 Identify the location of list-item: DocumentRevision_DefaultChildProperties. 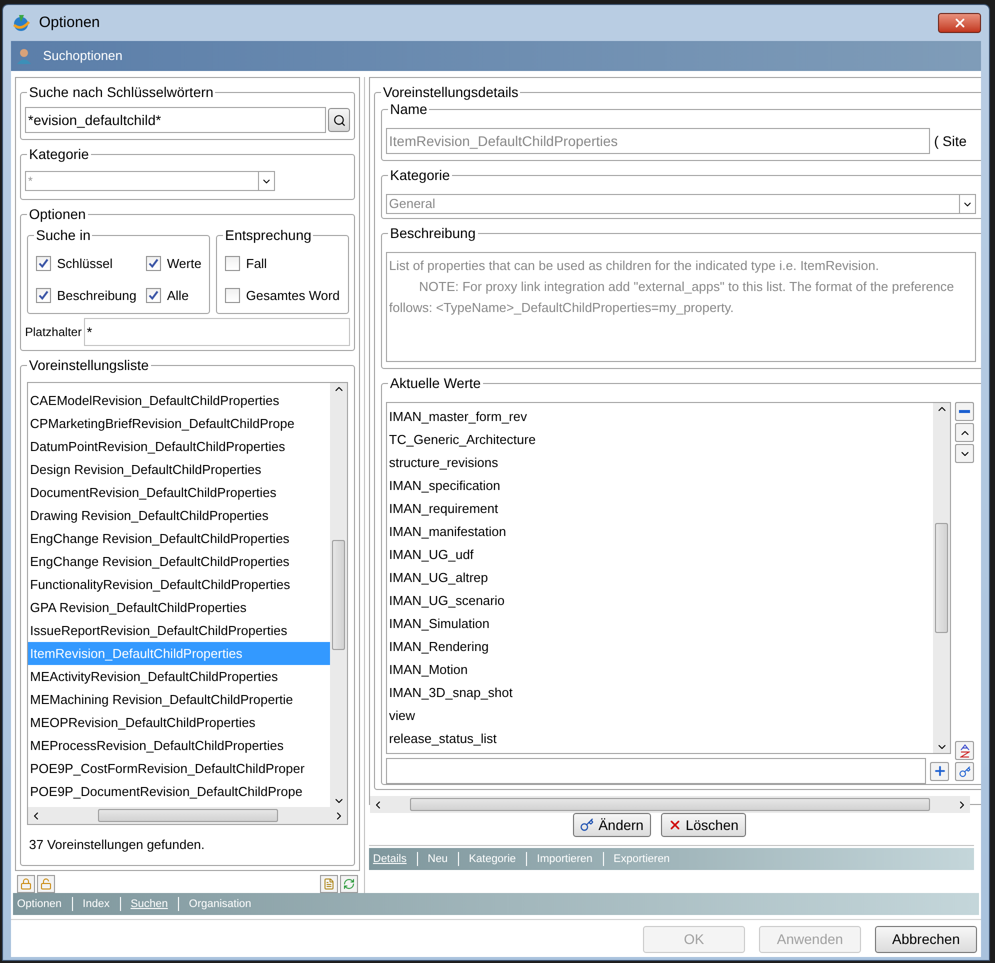
(179, 492).